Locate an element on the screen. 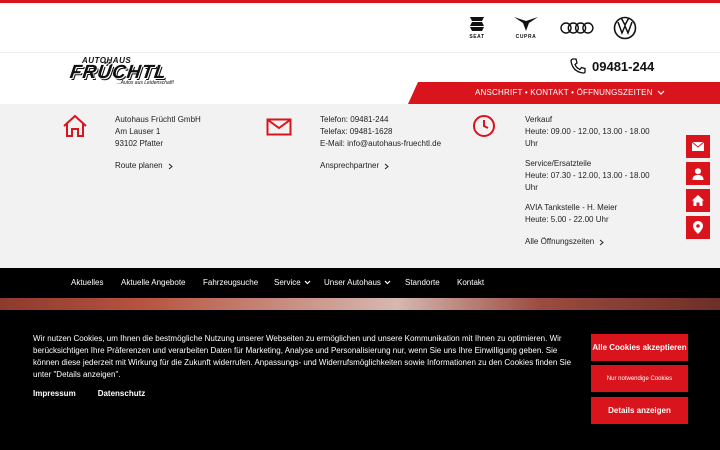 Image resolution: width=720 pixels, height=450 pixels. cookie-details-button: Details anzeigen is located at coordinates (639, 410).